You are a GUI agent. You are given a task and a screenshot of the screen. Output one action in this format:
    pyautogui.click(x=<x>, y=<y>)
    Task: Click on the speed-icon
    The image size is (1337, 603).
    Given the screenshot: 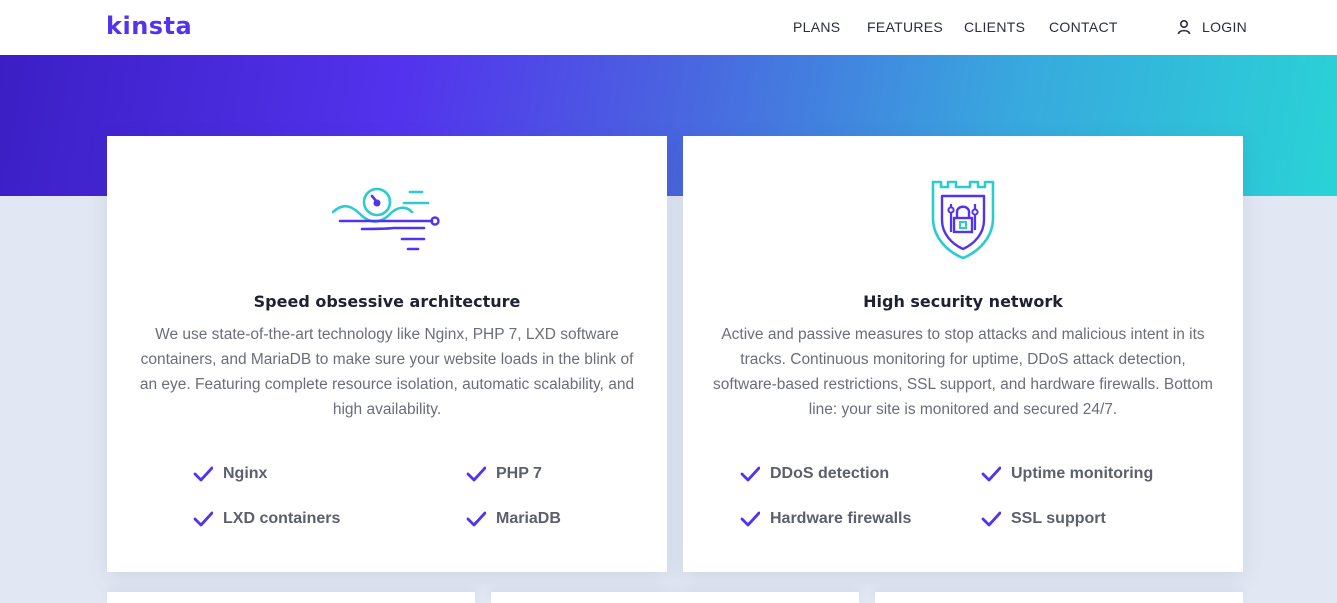 What is the action you would take?
    pyautogui.click(x=386, y=219)
    